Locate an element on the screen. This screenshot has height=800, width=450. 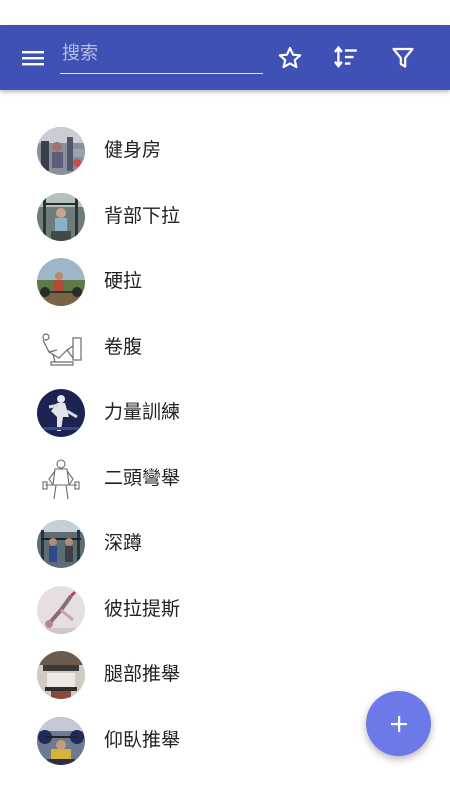
list-item: 深蹲 is located at coordinates (225, 544).